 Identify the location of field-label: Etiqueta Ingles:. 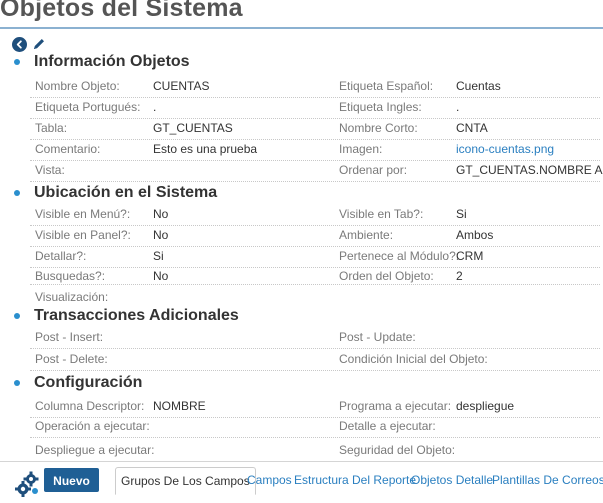
(380, 107).